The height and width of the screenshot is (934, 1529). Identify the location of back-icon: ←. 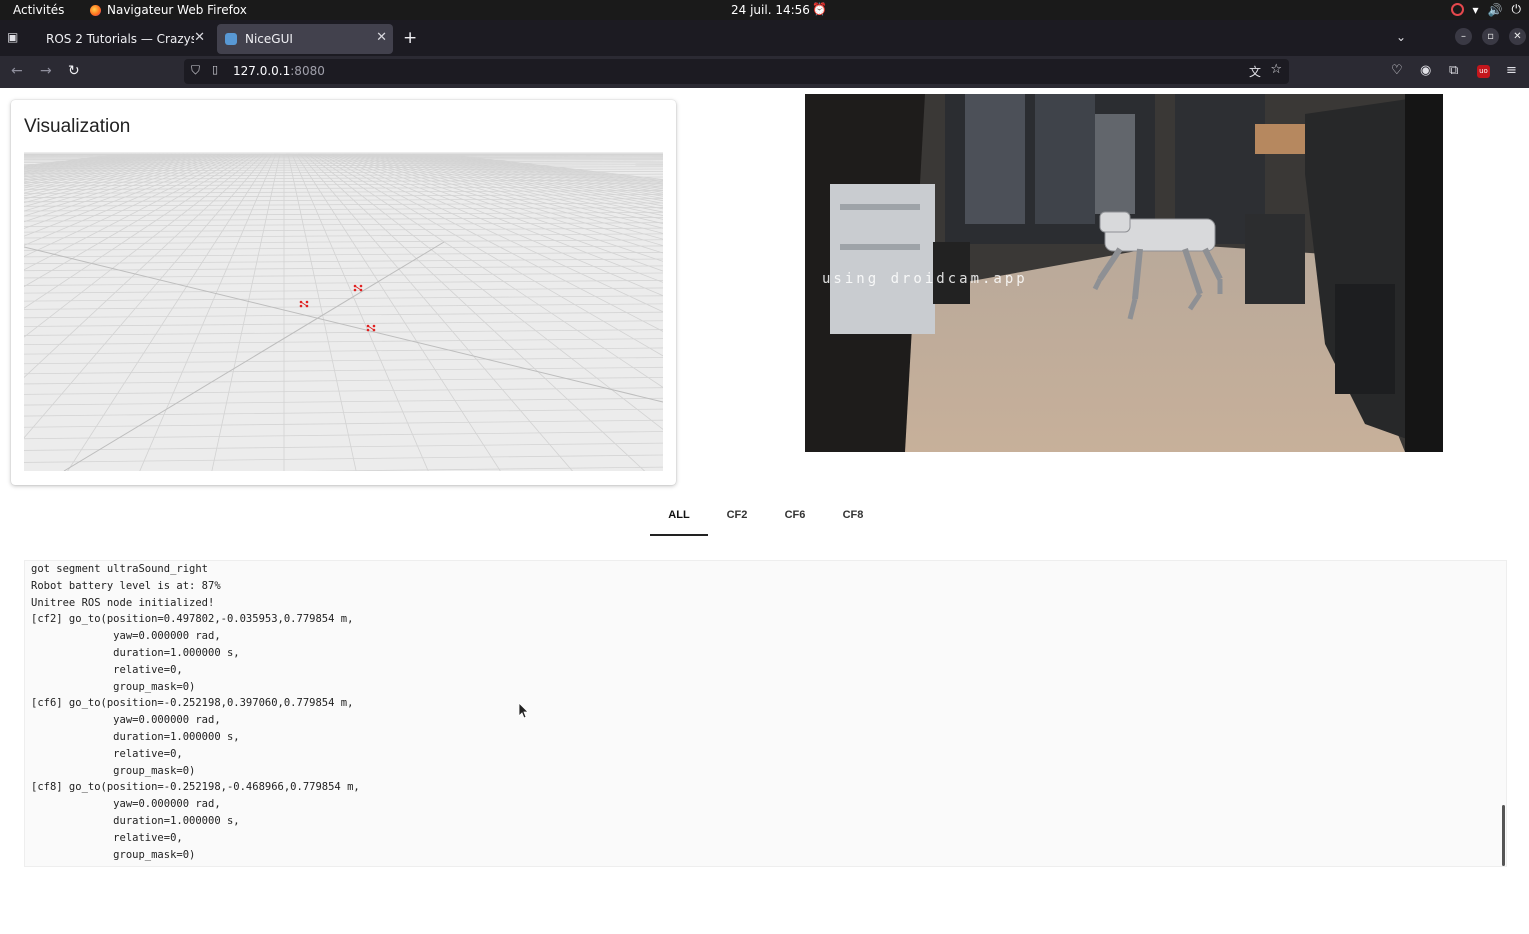
(17, 71).